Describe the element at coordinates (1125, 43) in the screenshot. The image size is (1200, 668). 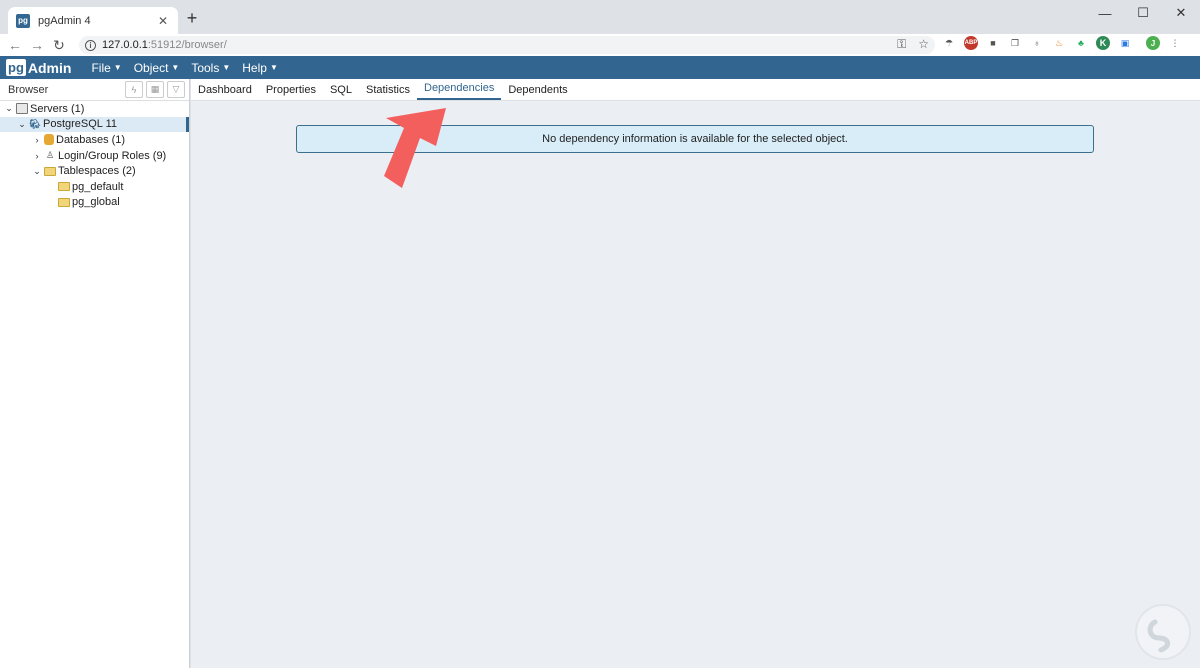
I see `extension-screen-icon: ▣` at that location.